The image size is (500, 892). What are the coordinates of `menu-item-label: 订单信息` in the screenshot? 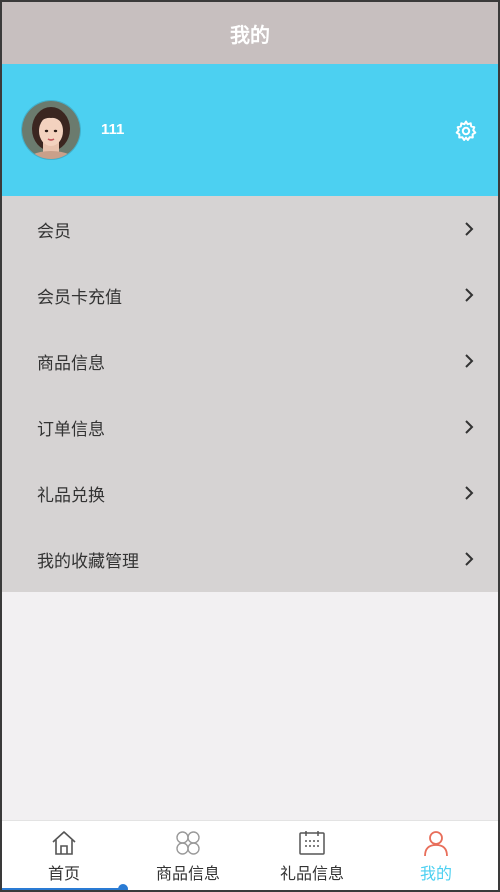 It's located at (71, 429).